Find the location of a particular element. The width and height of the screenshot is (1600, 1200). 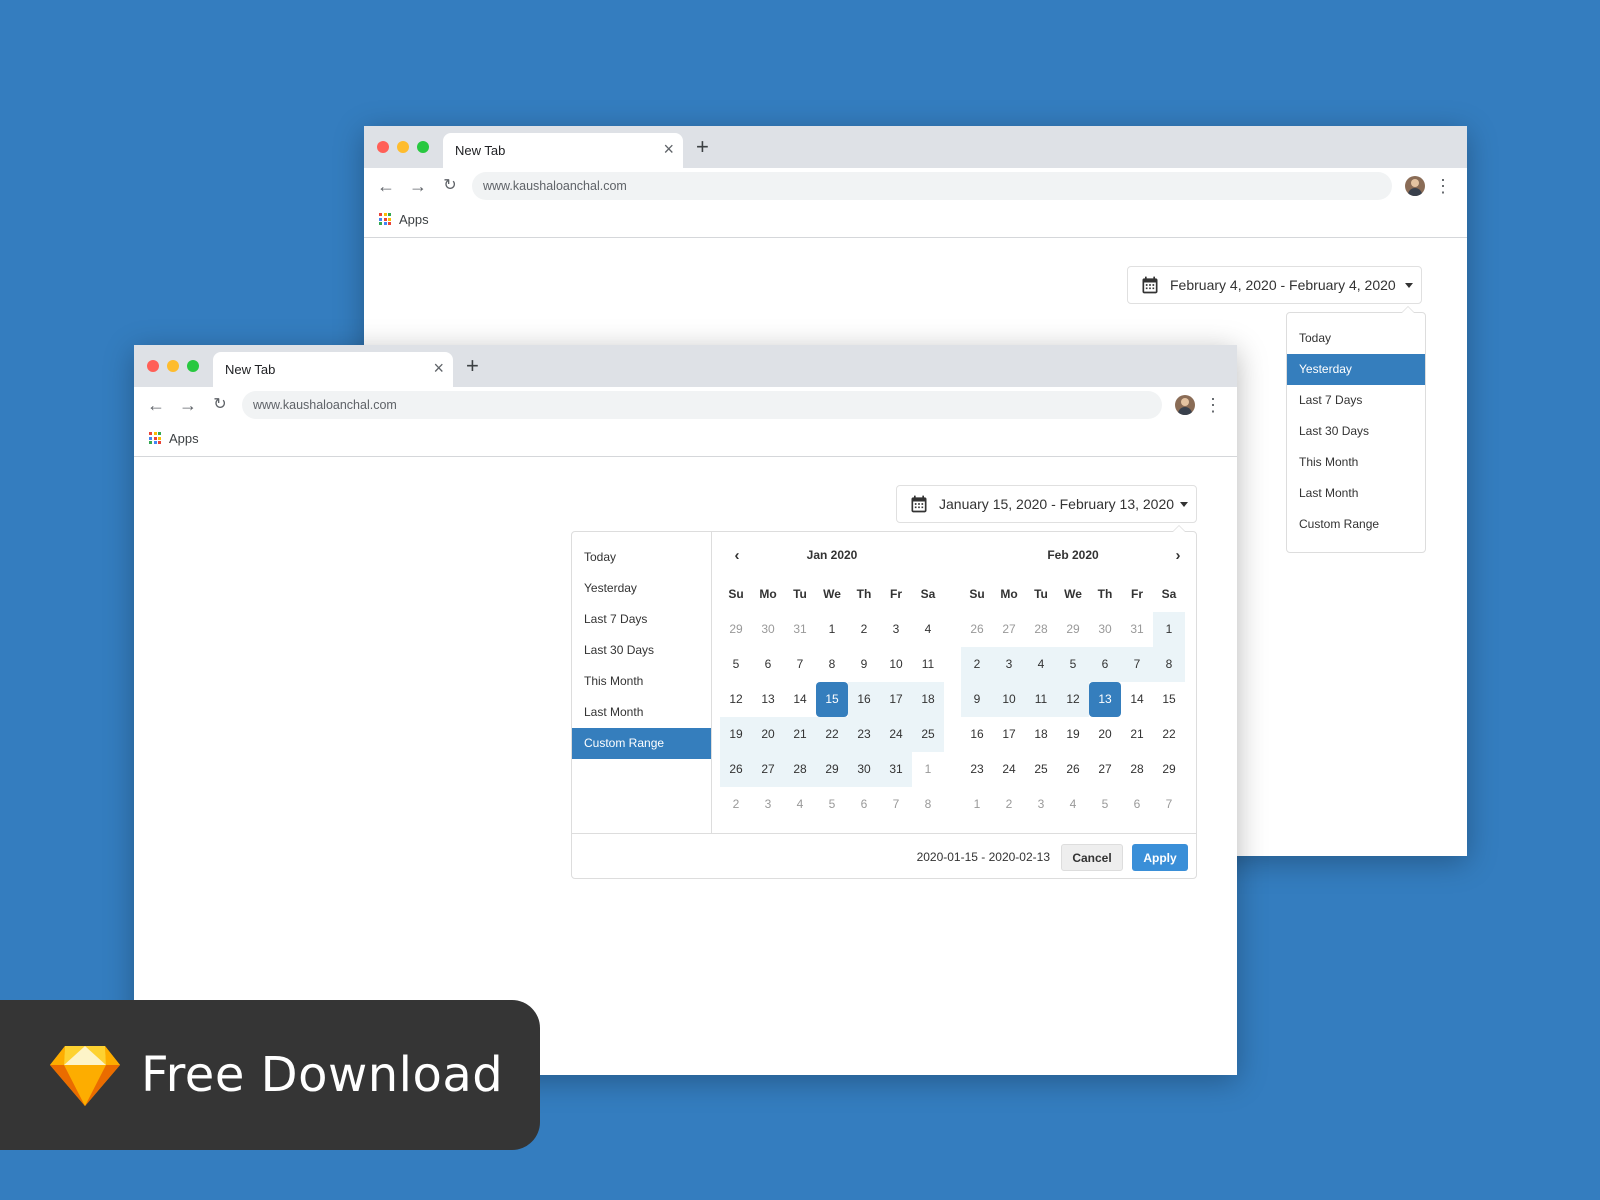

free-download-banner: Free Download is located at coordinates (270, 1075).